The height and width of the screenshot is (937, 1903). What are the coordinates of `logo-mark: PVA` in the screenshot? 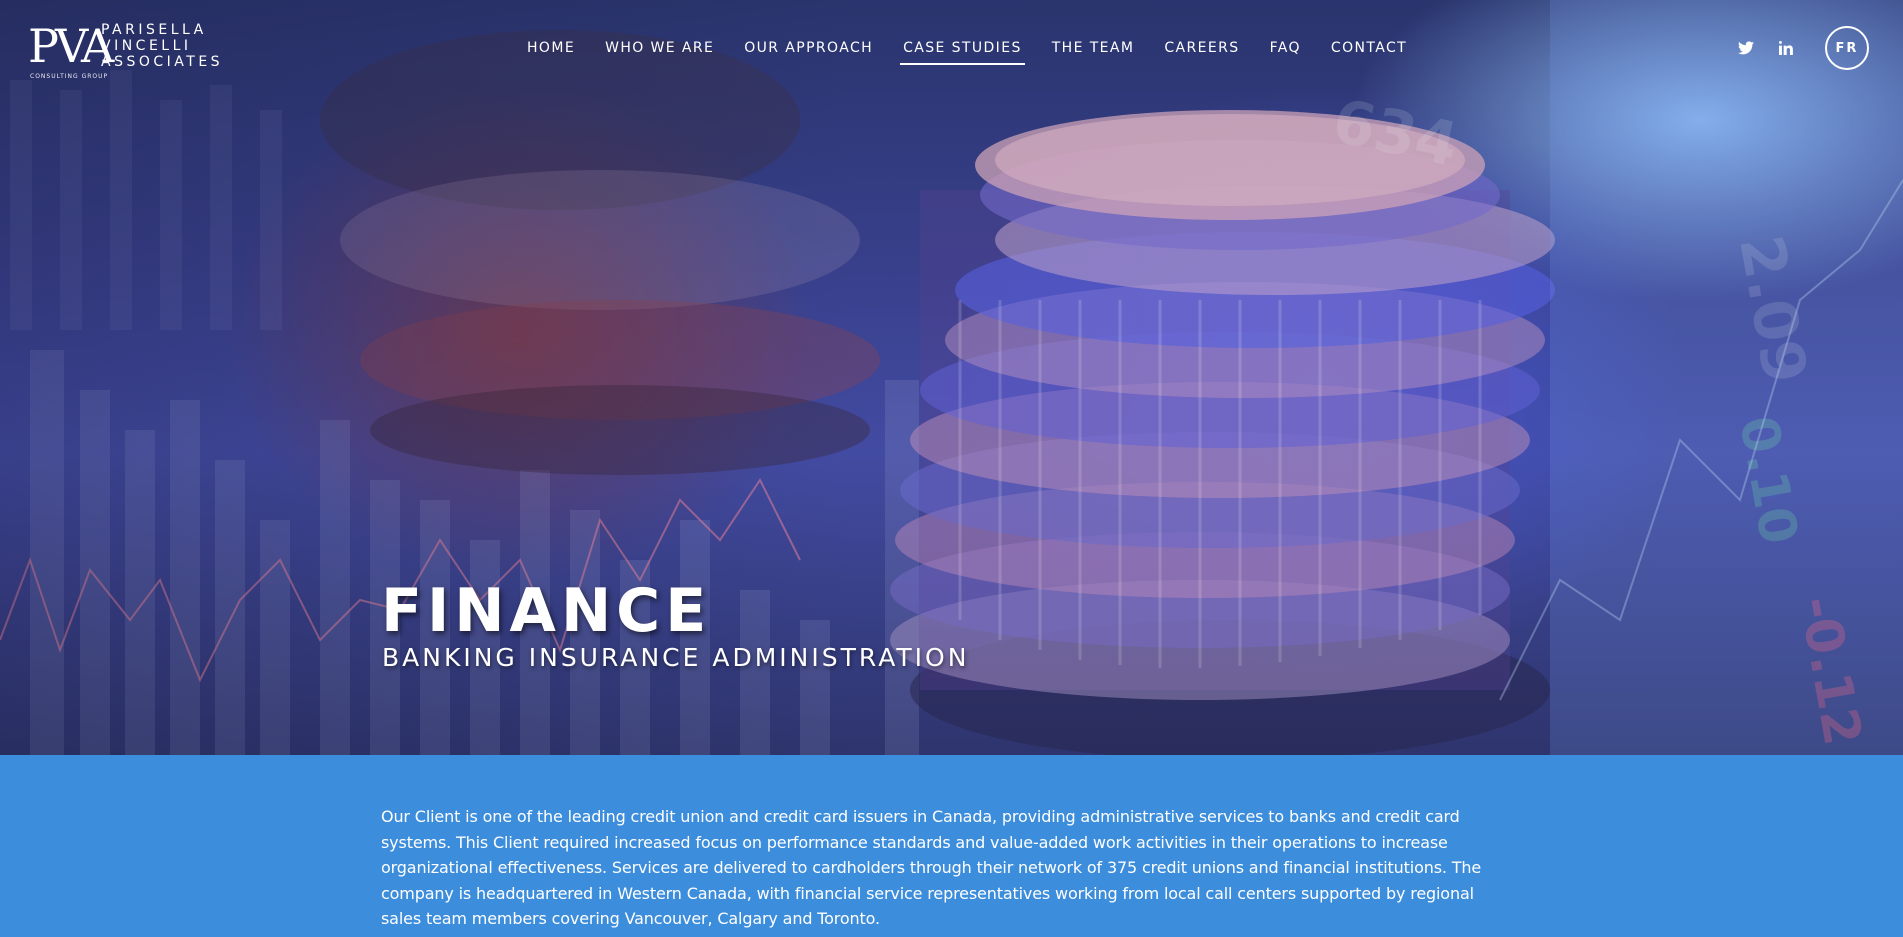 It's located at (71, 46).